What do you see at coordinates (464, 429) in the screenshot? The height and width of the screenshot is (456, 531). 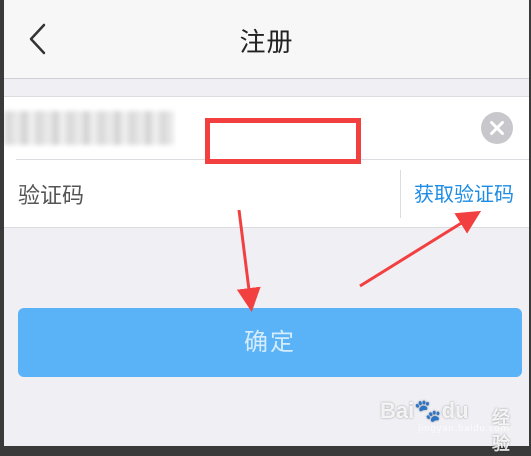 I see `watermark-url: jingyan.baidu.com` at bounding box center [464, 429].